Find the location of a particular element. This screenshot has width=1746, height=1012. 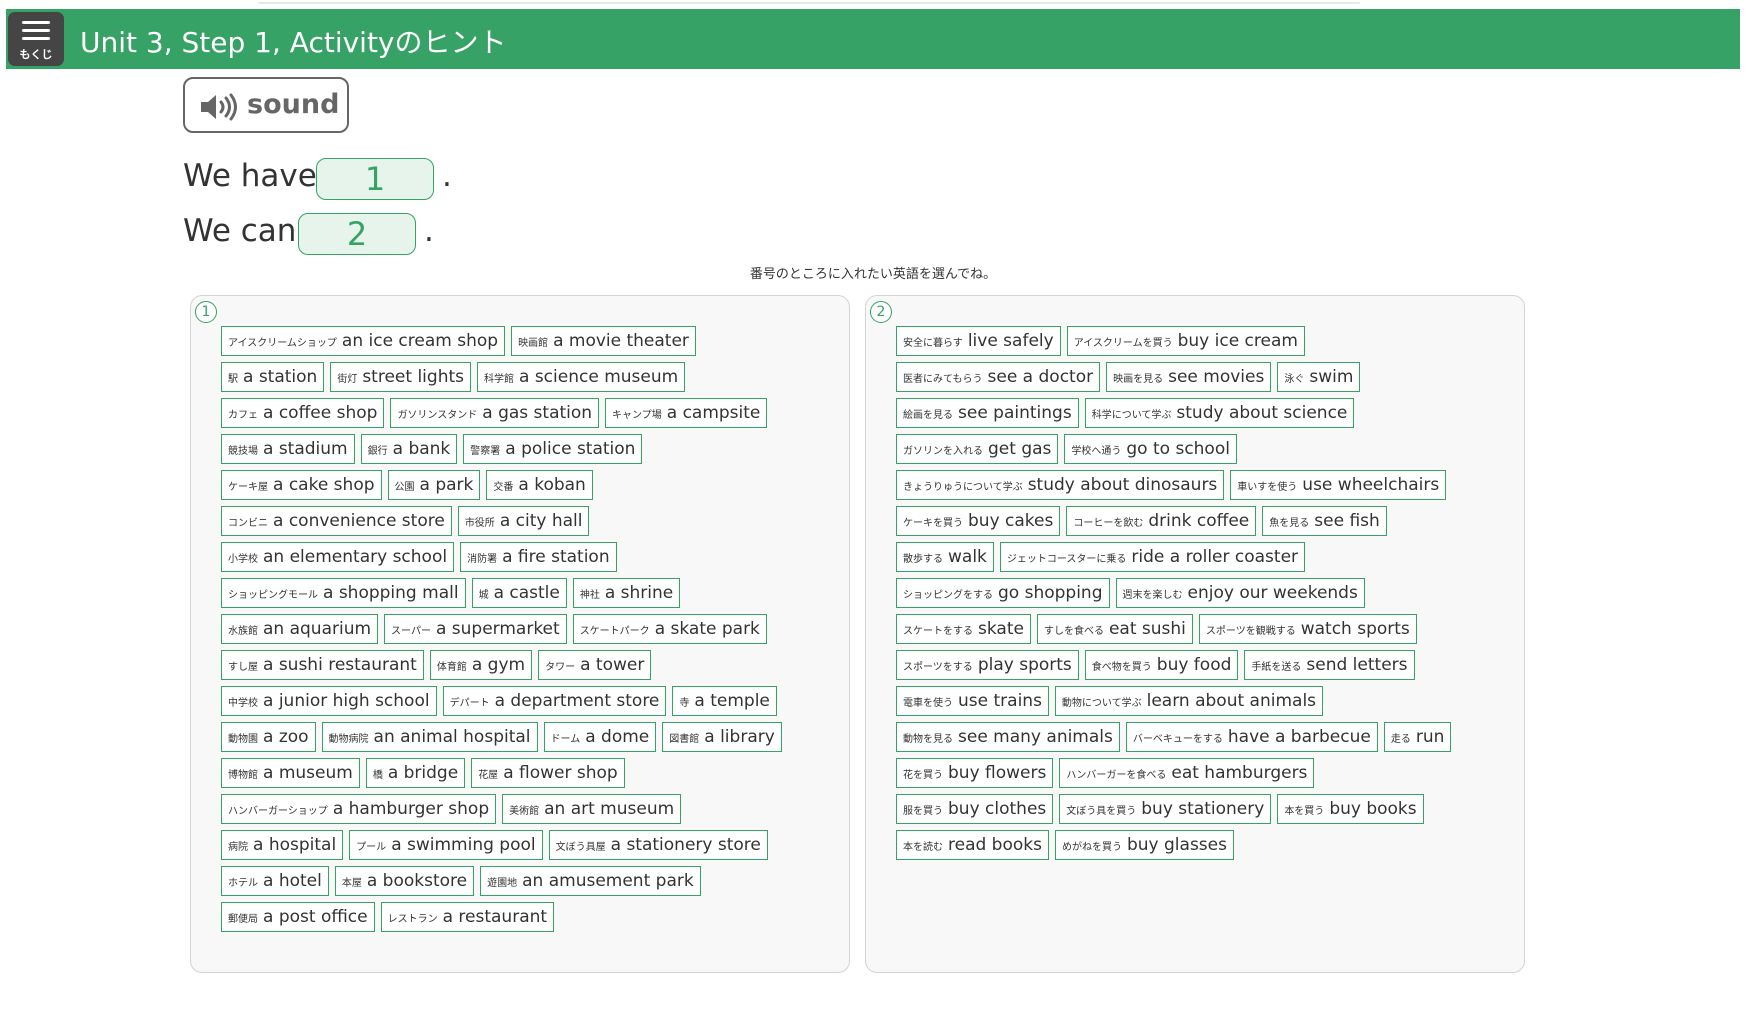

choice-chip: 公園 a park is located at coordinates (434, 485).